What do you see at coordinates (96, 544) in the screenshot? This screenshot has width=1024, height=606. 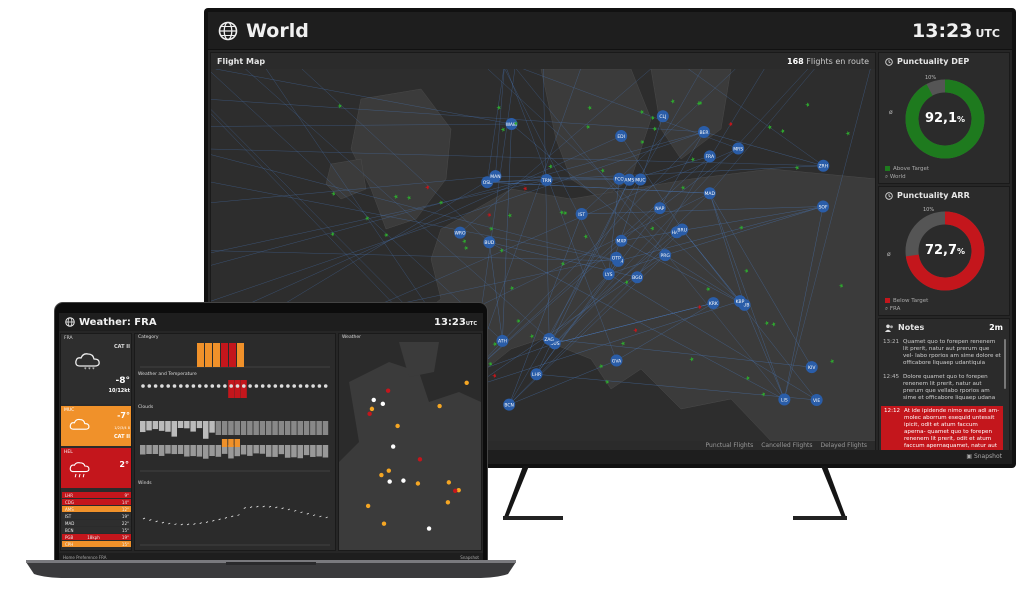 I see `airport-row: CPH 15°` at bounding box center [96, 544].